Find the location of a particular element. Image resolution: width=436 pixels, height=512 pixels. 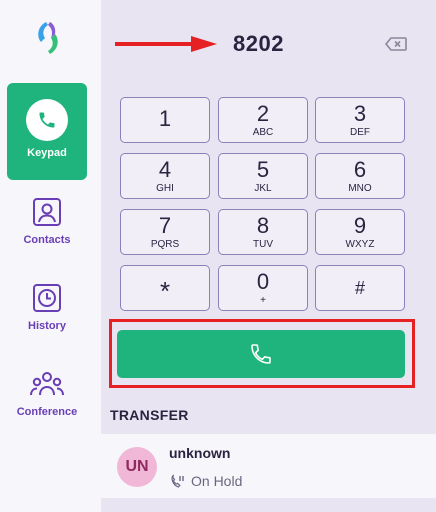

contact-name: unknown is located at coordinates (200, 453).